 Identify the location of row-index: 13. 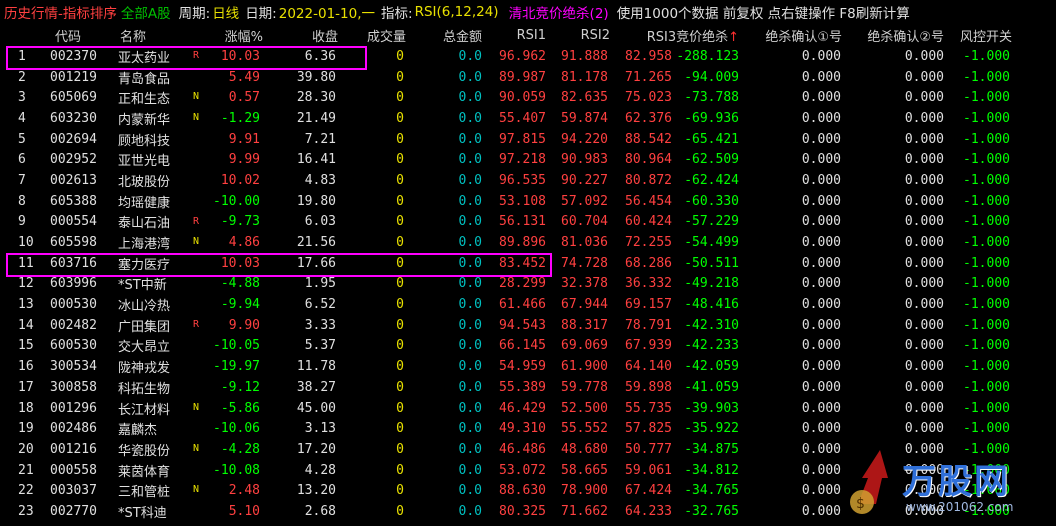
(26, 305).